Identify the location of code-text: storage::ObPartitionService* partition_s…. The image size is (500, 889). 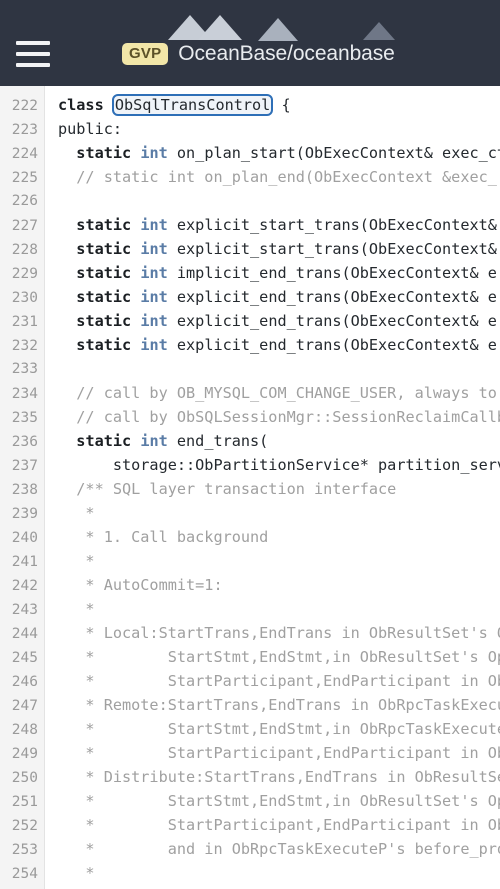
(279, 465).